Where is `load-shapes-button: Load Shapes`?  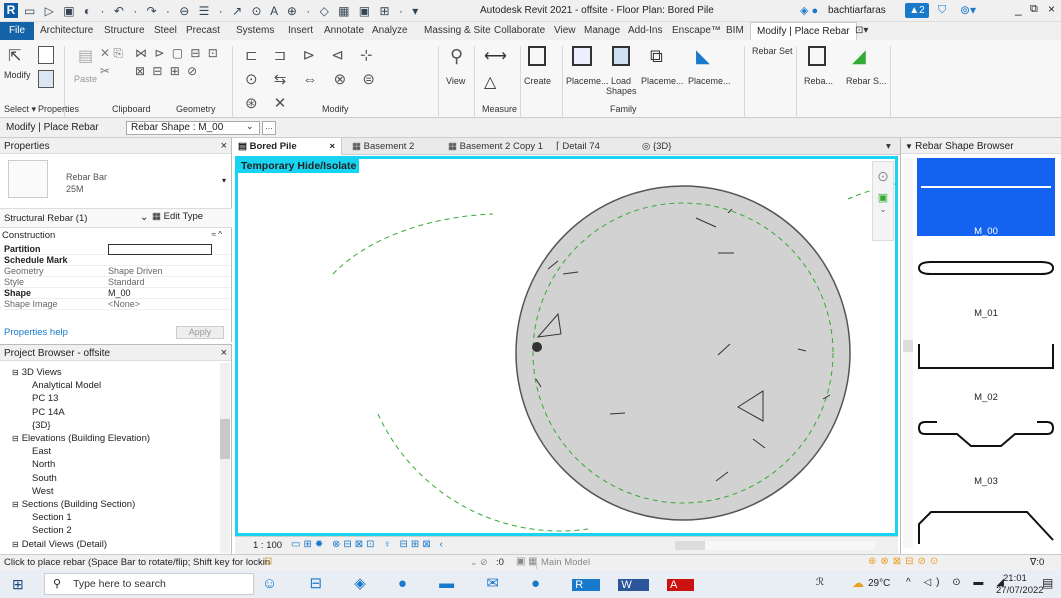
load-shapes-button: Load Shapes is located at coordinates (621, 86).